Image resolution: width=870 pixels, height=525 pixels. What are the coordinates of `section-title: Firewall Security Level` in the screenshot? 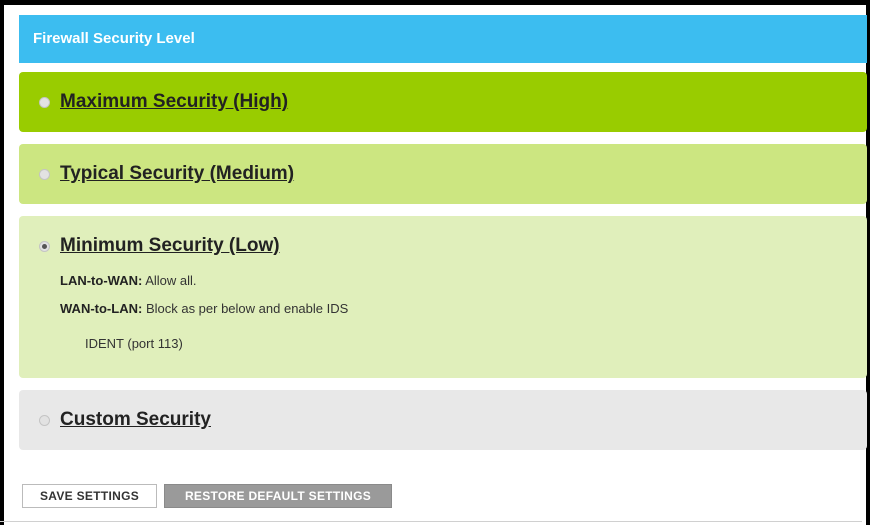 It's located at (114, 38).